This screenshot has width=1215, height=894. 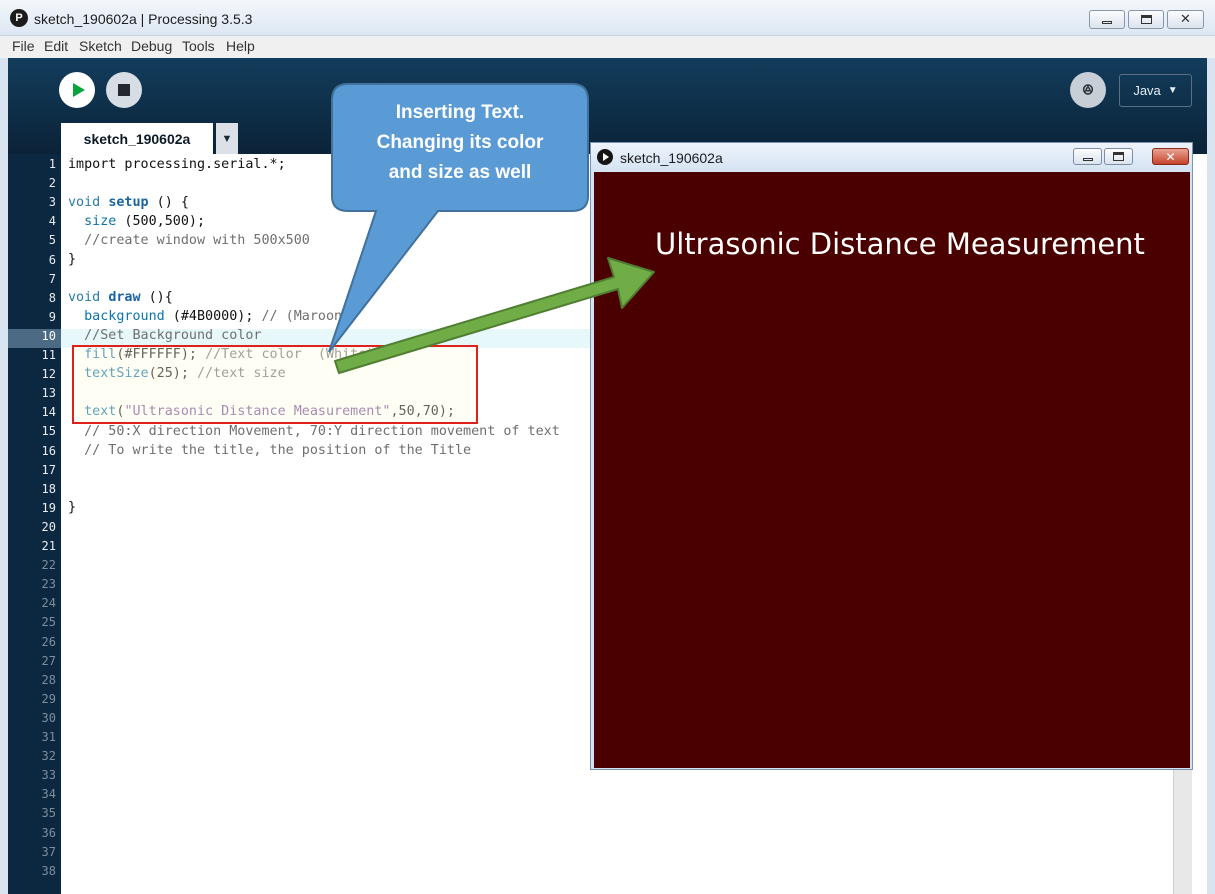 I want to click on menu-edit: Edit, so click(x=56, y=46).